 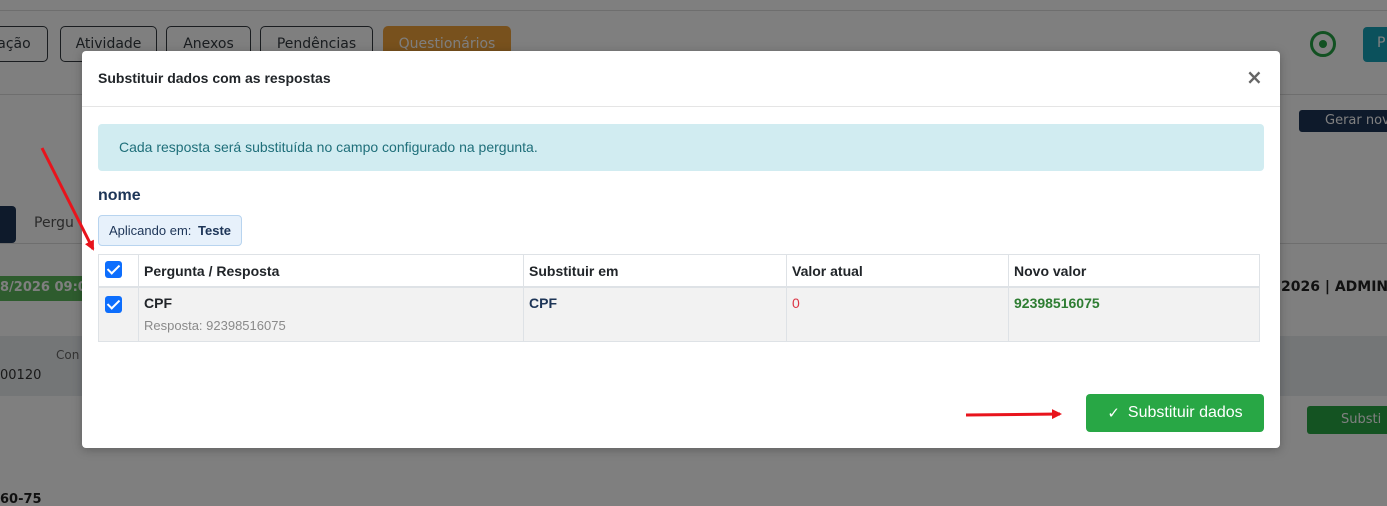 What do you see at coordinates (1113, 413) in the screenshot?
I see `check-icon: ✓` at bounding box center [1113, 413].